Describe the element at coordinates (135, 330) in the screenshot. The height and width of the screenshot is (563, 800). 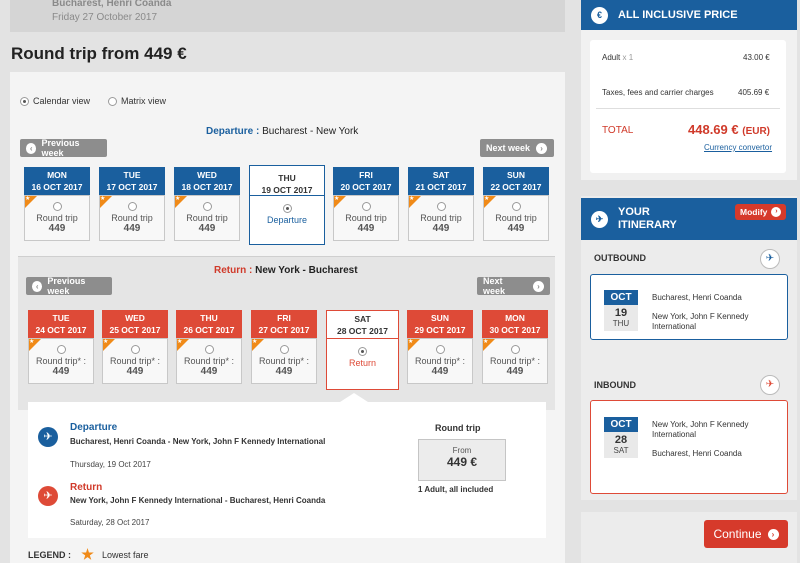
I see `day-date: 25 OCT 2017` at that location.